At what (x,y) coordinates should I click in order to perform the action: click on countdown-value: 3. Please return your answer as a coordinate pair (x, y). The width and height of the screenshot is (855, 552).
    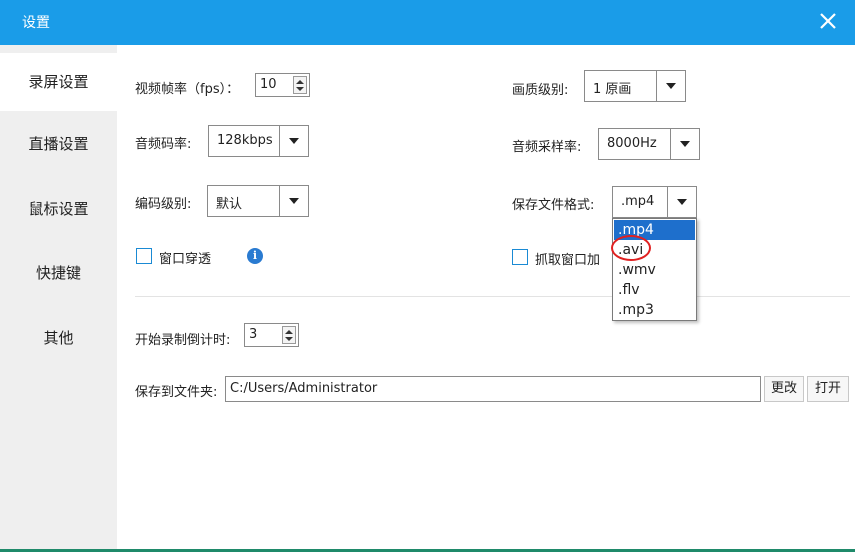
    Looking at the image, I should click on (253, 334).